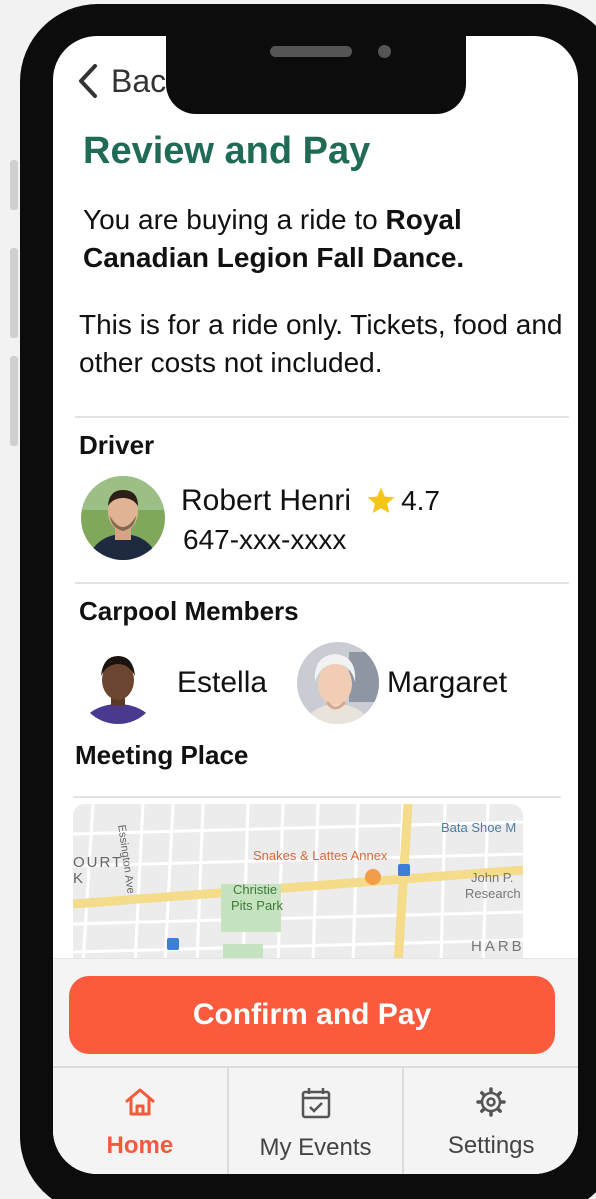  What do you see at coordinates (118, 683) in the screenshot?
I see `member-avatar-estella` at bounding box center [118, 683].